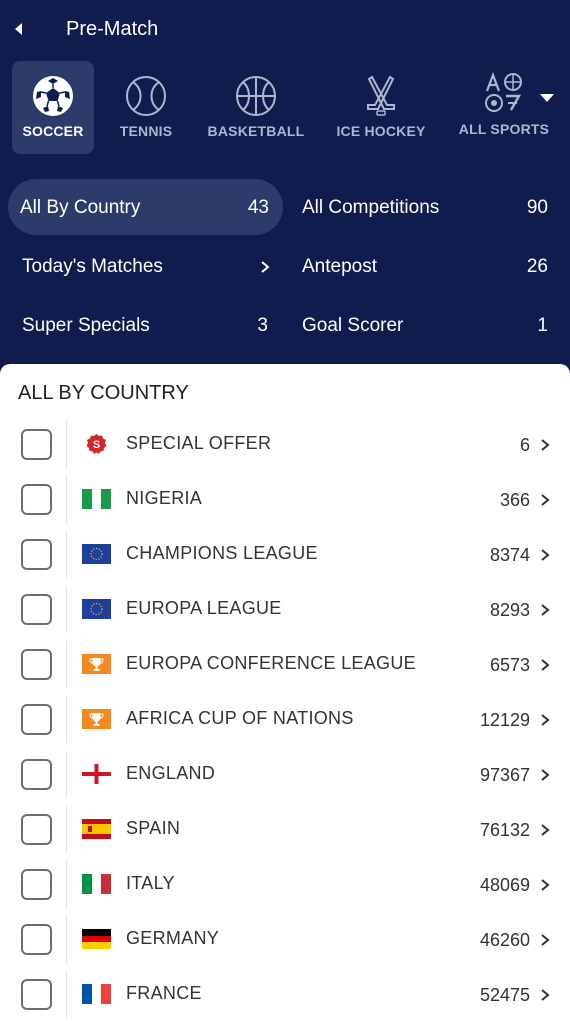  What do you see at coordinates (222, 553) in the screenshot?
I see `list-item-label: CHAMPIONS LEAGUE` at bounding box center [222, 553].